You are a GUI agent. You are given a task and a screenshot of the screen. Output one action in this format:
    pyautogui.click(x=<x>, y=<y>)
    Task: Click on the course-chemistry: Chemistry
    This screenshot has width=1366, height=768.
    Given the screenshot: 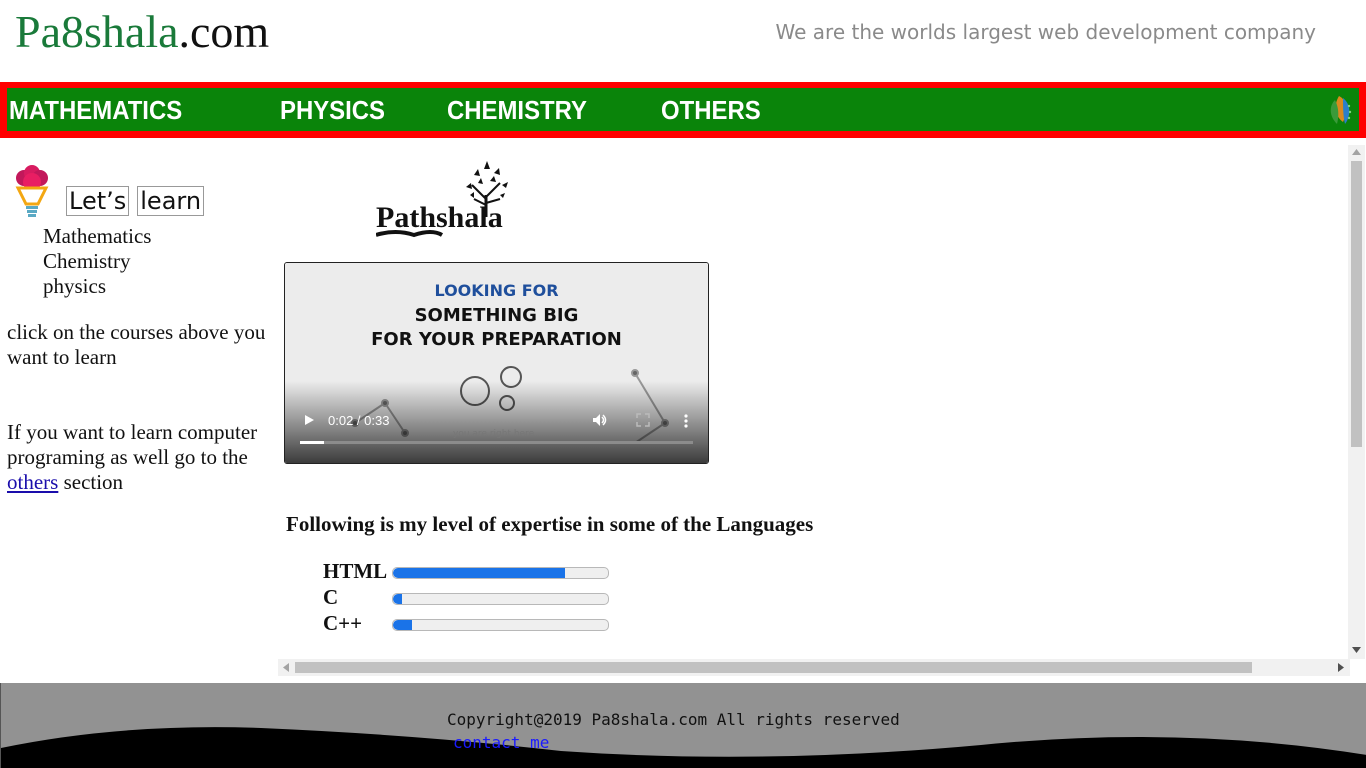 What is the action you would take?
    pyautogui.click(x=87, y=261)
    